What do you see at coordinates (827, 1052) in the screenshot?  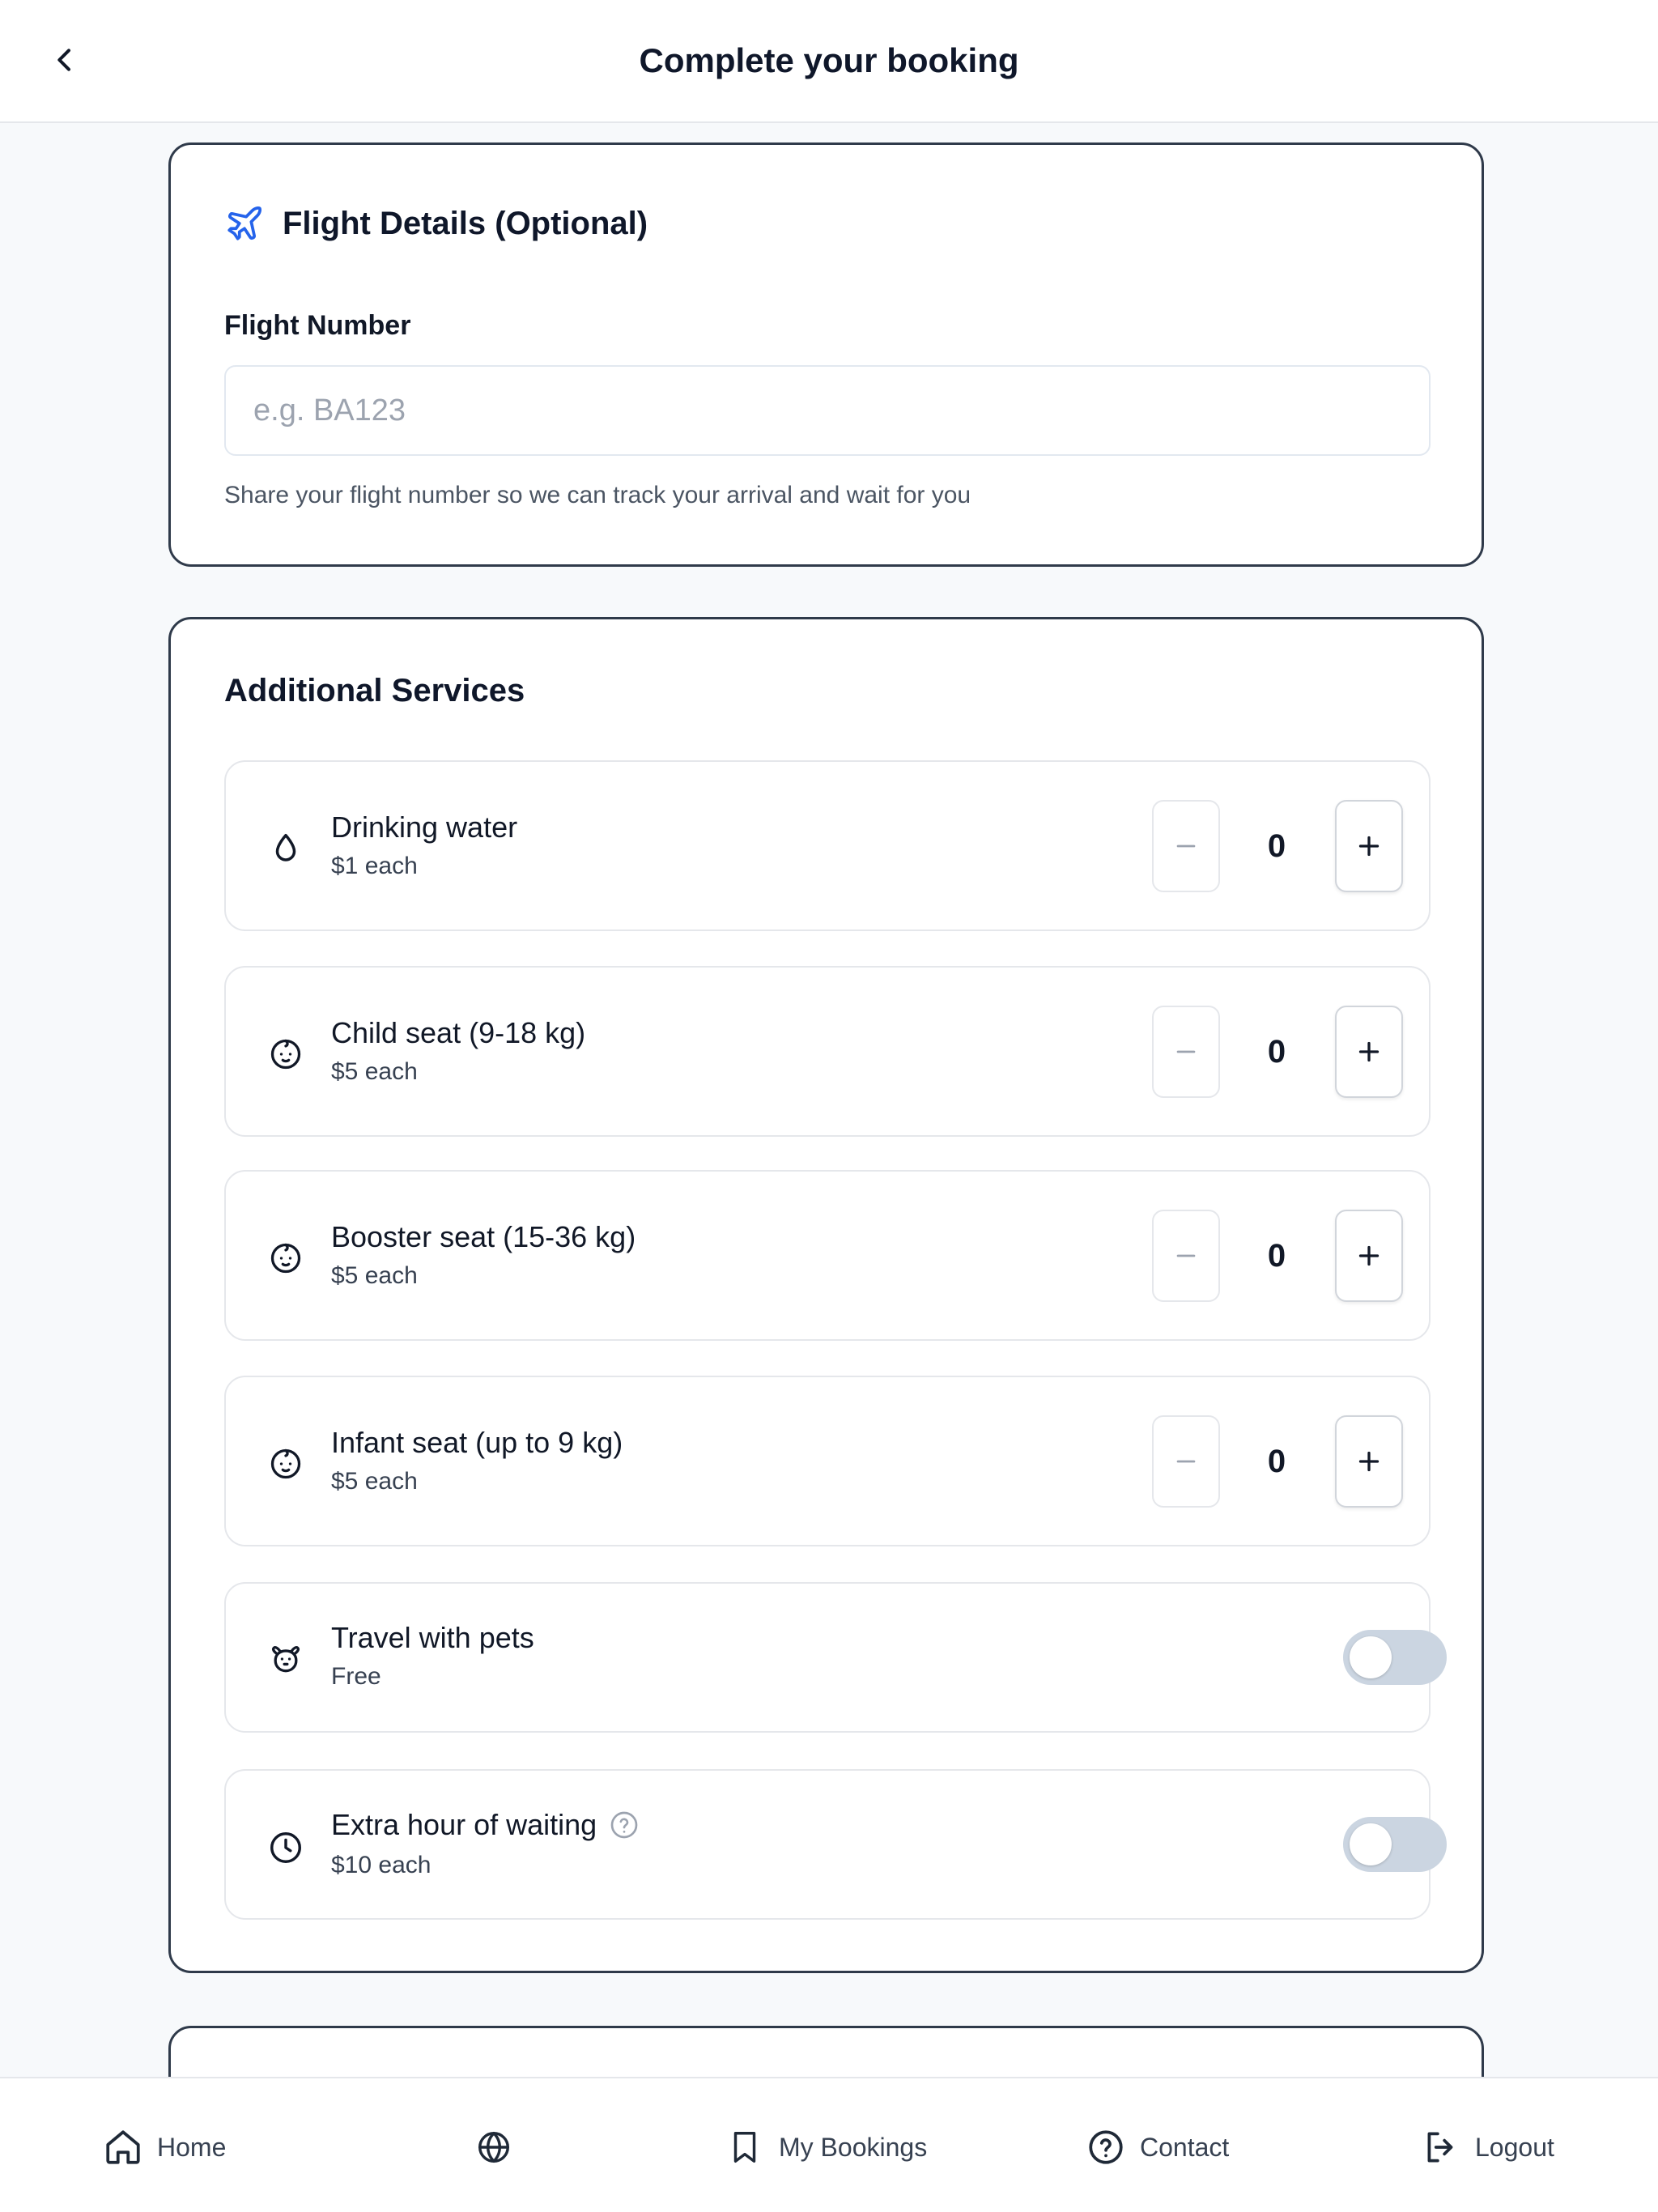 I see `service-row-child-seat: Child seat (9-18 kg) $5 each 0` at bounding box center [827, 1052].